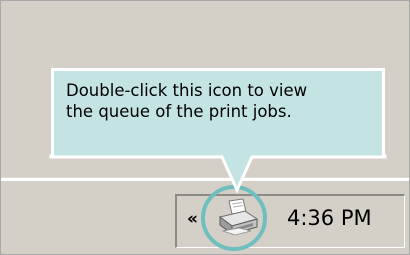 The width and height of the screenshot is (410, 255). What do you see at coordinates (329, 218) in the screenshot?
I see `taskbar-clock: 4:36 PM` at bounding box center [329, 218].